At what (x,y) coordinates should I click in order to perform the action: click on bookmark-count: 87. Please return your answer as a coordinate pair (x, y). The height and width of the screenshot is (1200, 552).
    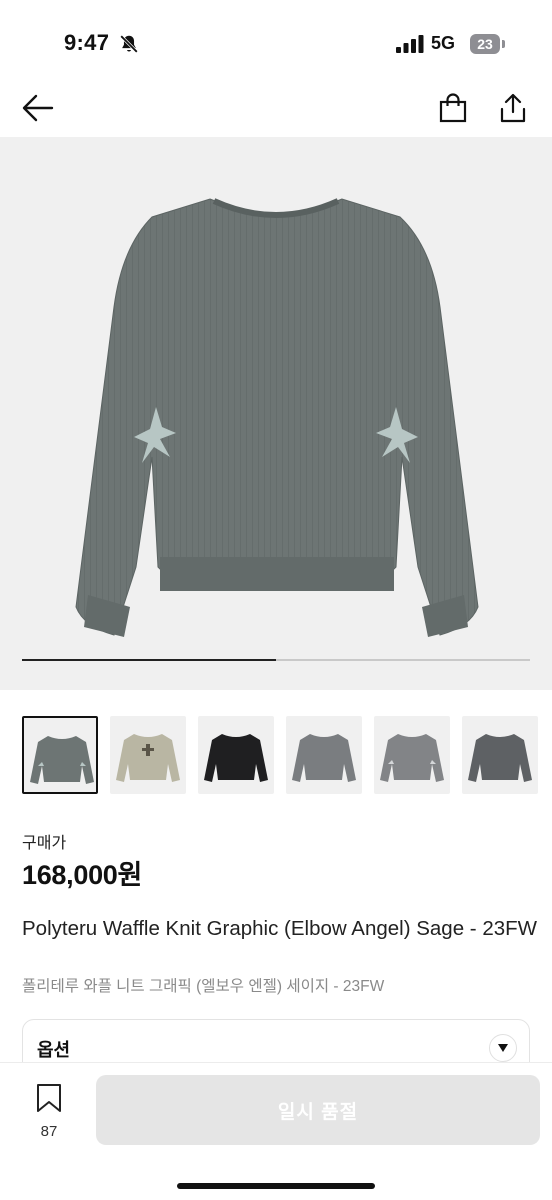
    Looking at the image, I should click on (49, 1131).